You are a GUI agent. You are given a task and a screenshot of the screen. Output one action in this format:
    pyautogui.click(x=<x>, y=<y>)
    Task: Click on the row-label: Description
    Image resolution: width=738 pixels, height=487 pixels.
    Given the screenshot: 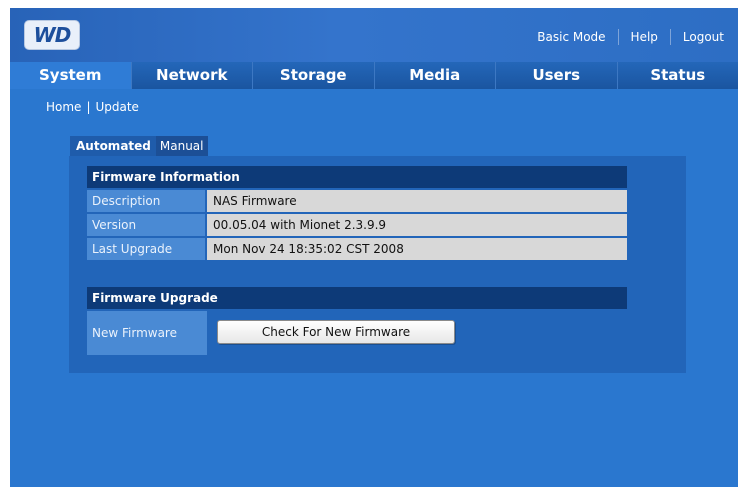 What is the action you would take?
    pyautogui.click(x=147, y=201)
    